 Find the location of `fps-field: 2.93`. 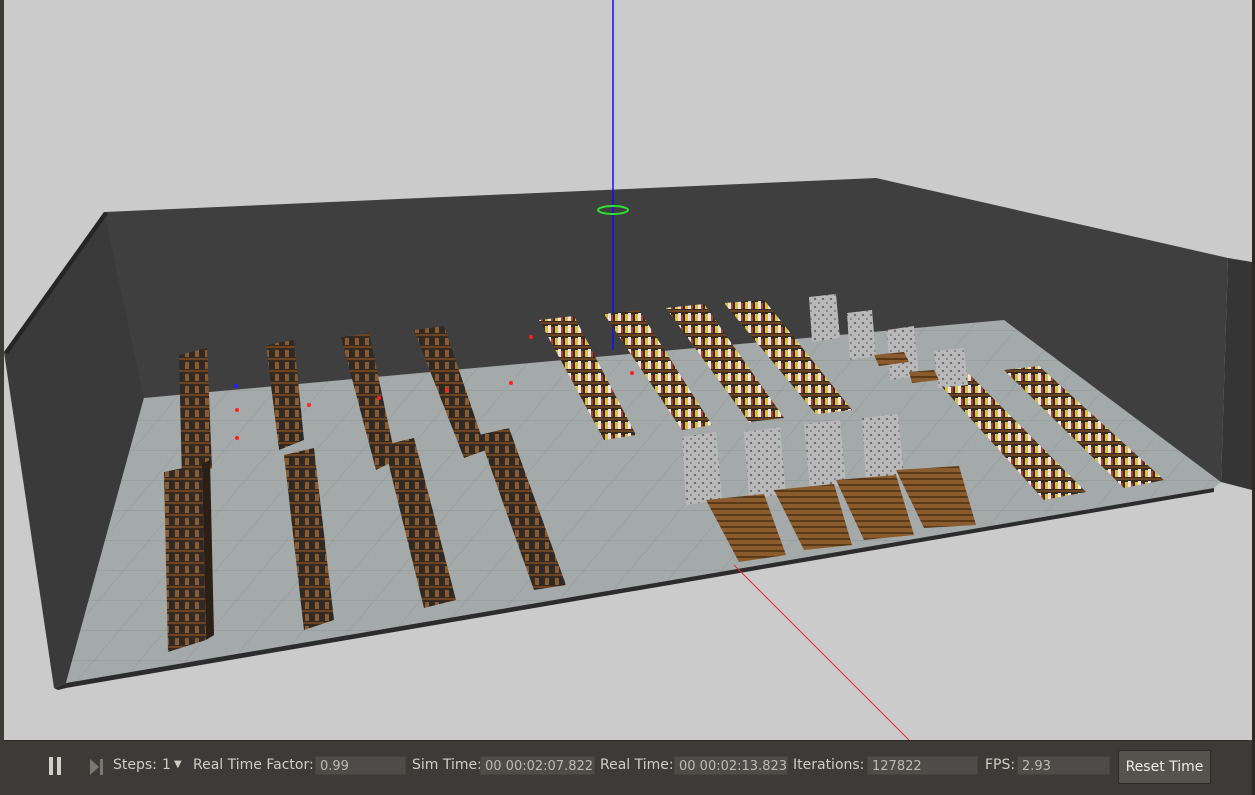

fps-field: 2.93 is located at coordinates (1063, 765).